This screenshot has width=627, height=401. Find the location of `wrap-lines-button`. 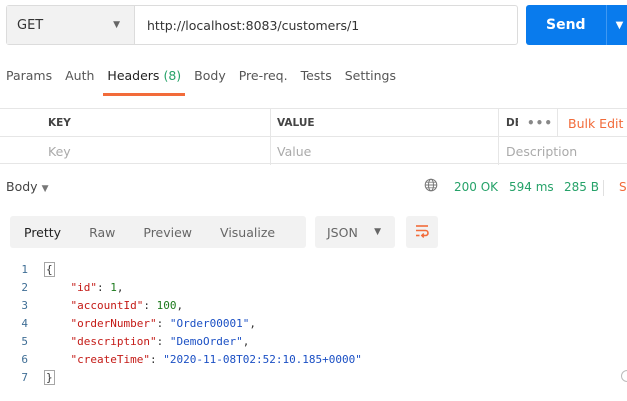

wrap-lines-button is located at coordinates (422, 232).